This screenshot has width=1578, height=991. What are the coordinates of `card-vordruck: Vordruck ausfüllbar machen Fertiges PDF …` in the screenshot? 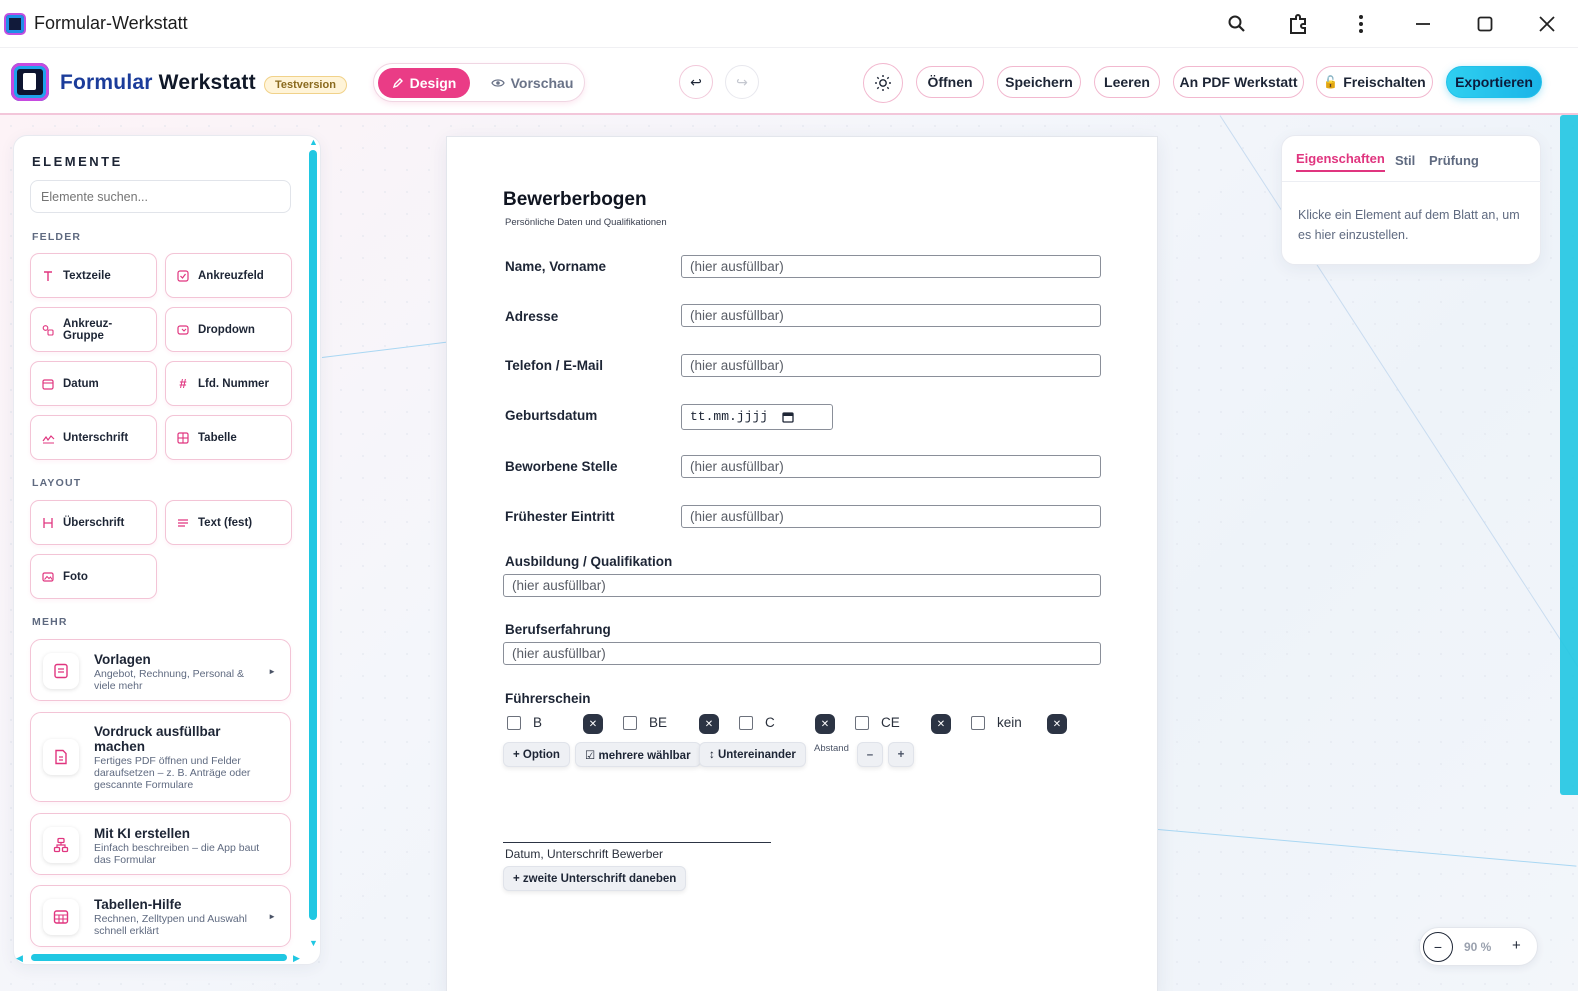 It's located at (160, 757).